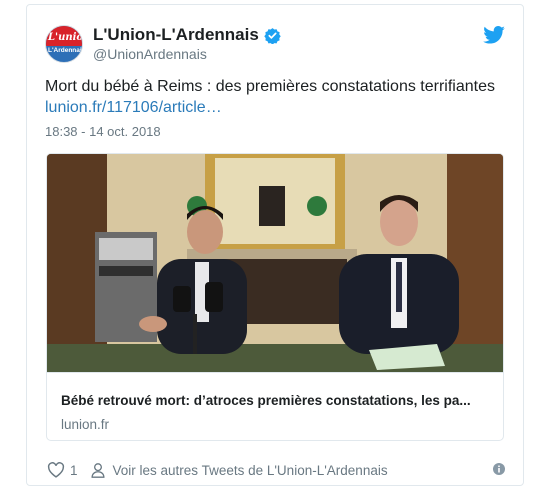 This screenshot has height=492, width=548. I want to click on info-icon, so click(499, 469).